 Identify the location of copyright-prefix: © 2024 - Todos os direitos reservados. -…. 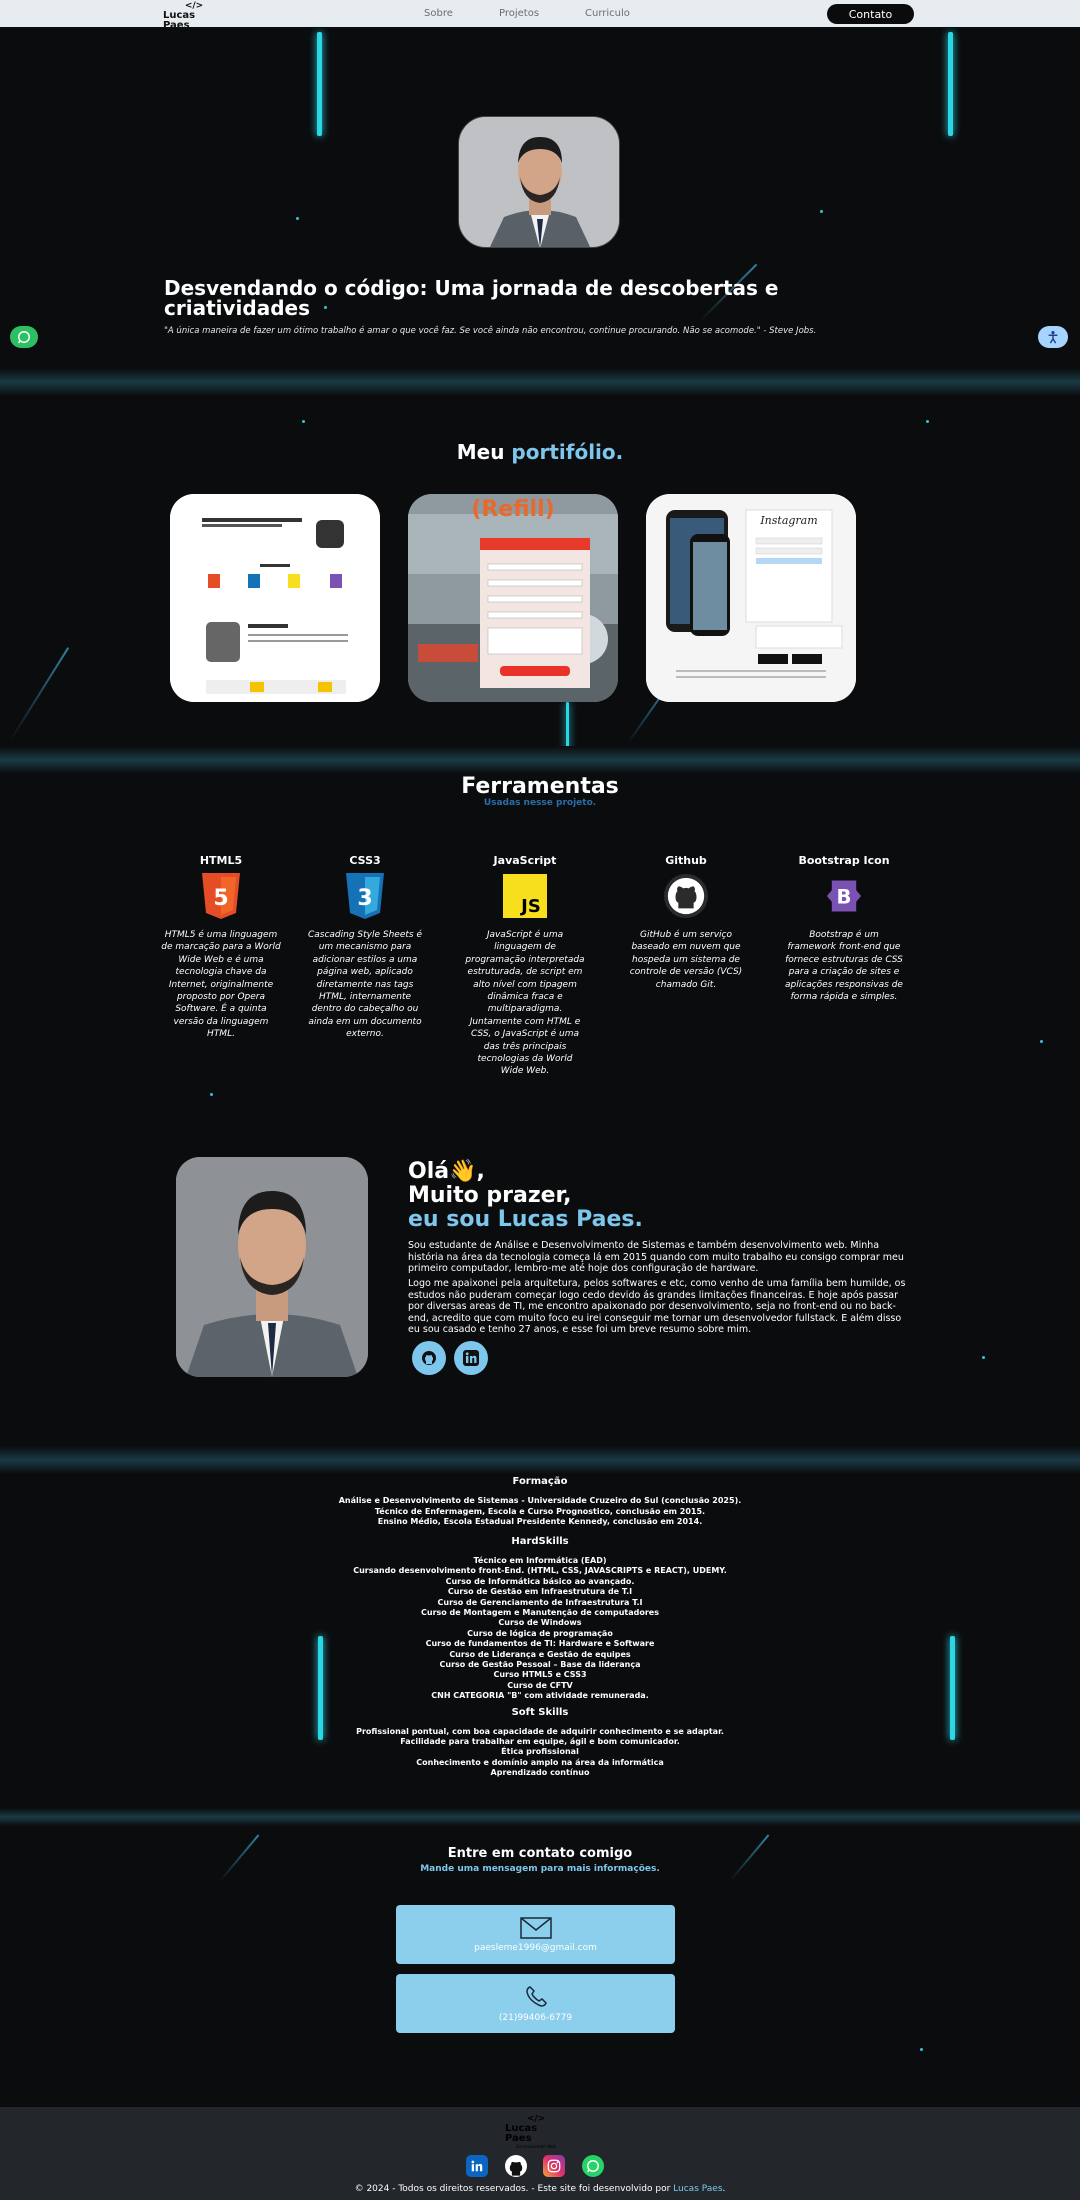
(514, 2189).